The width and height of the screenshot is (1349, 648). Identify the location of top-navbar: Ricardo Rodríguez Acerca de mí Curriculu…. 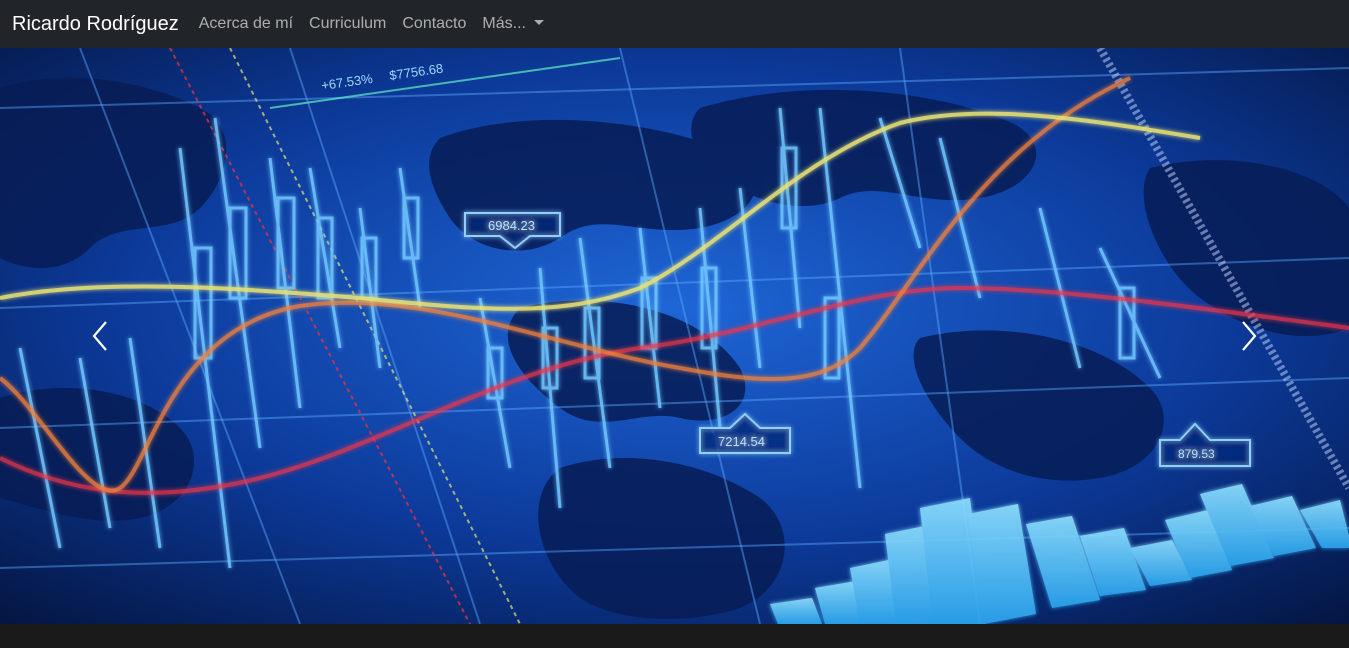
(674, 24).